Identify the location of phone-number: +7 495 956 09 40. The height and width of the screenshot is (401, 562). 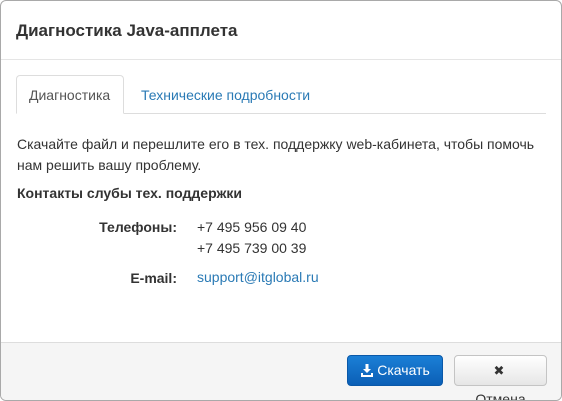
(252, 227).